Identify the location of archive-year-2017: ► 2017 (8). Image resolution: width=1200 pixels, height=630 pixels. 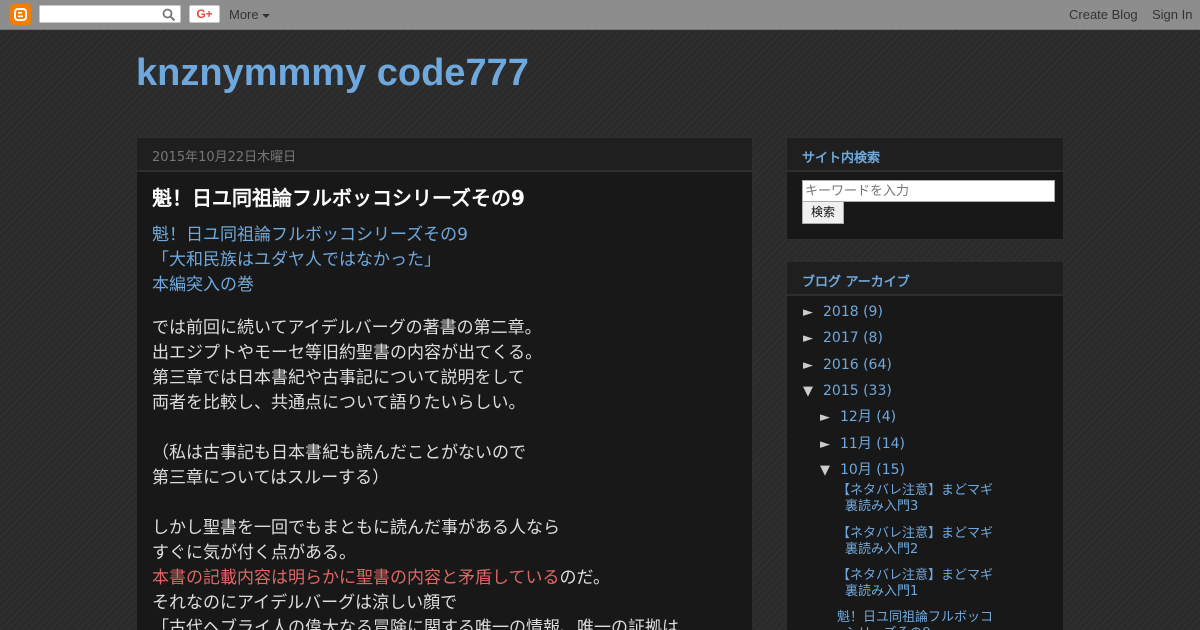
(843, 338).